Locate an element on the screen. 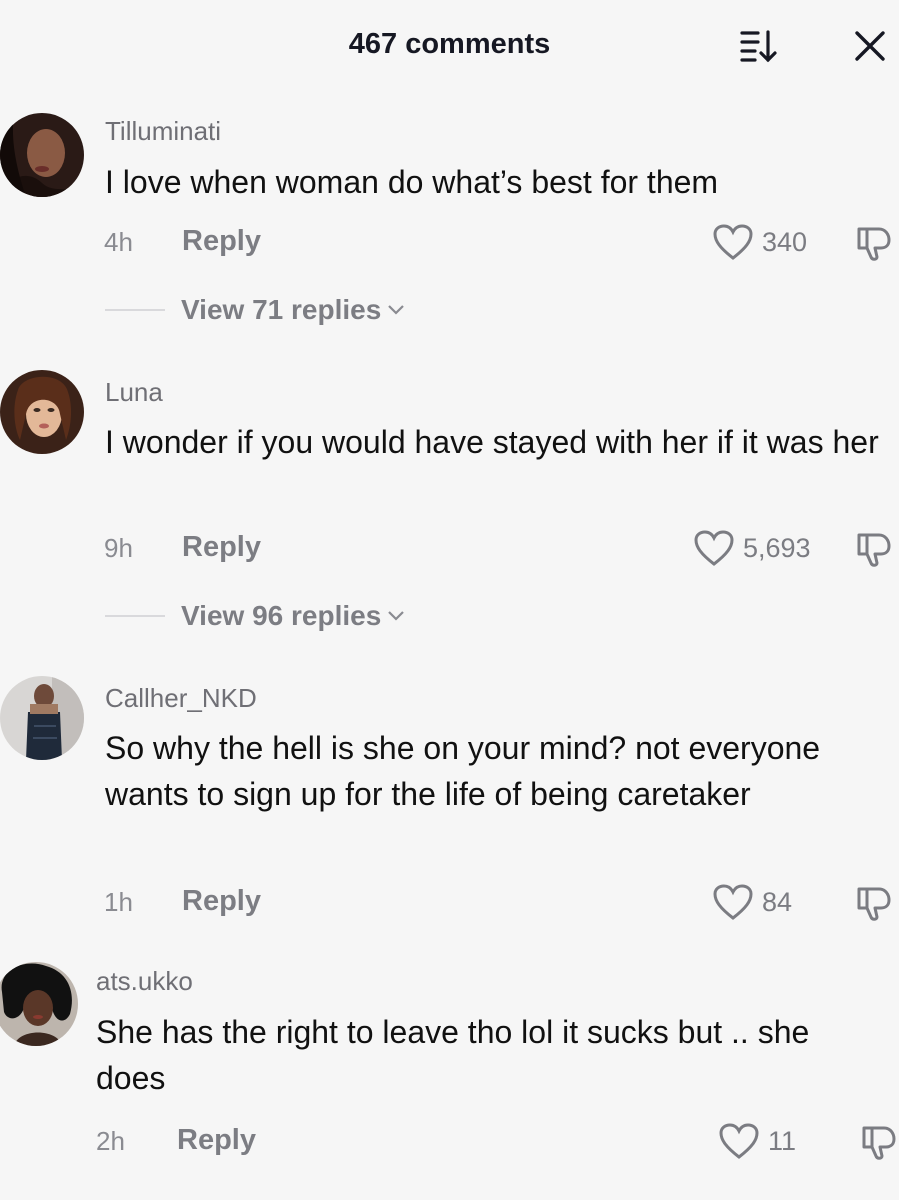 Image resolution: width=899 pixels, height=1200 pixels. like-count: 5,693 is located at coordinates (777, 547).